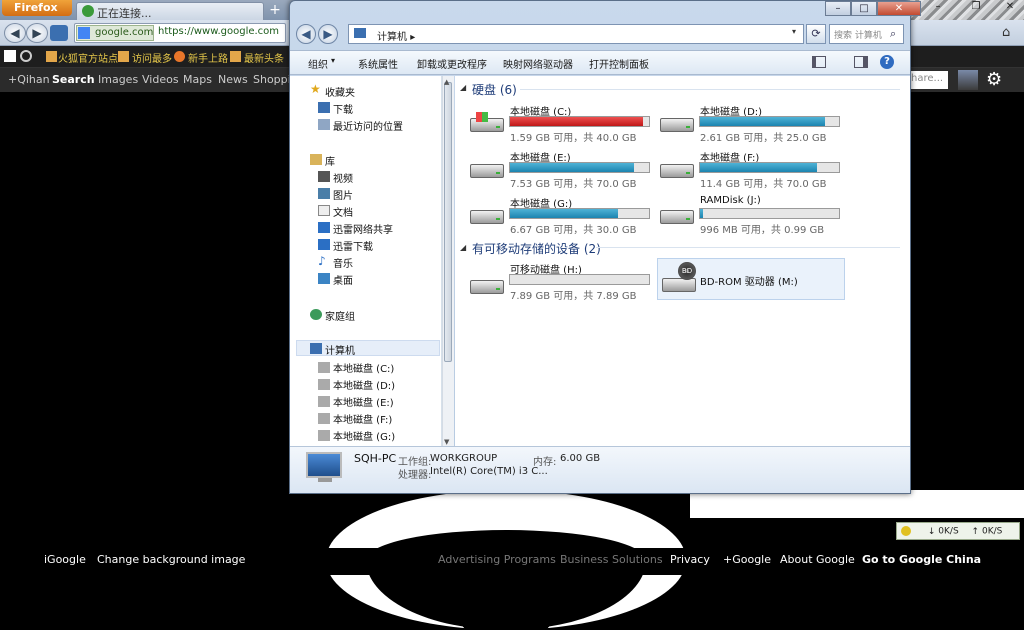 This screenshot has height=630, width=1024. I want to click on help-icon: ?, so click(887, 62).